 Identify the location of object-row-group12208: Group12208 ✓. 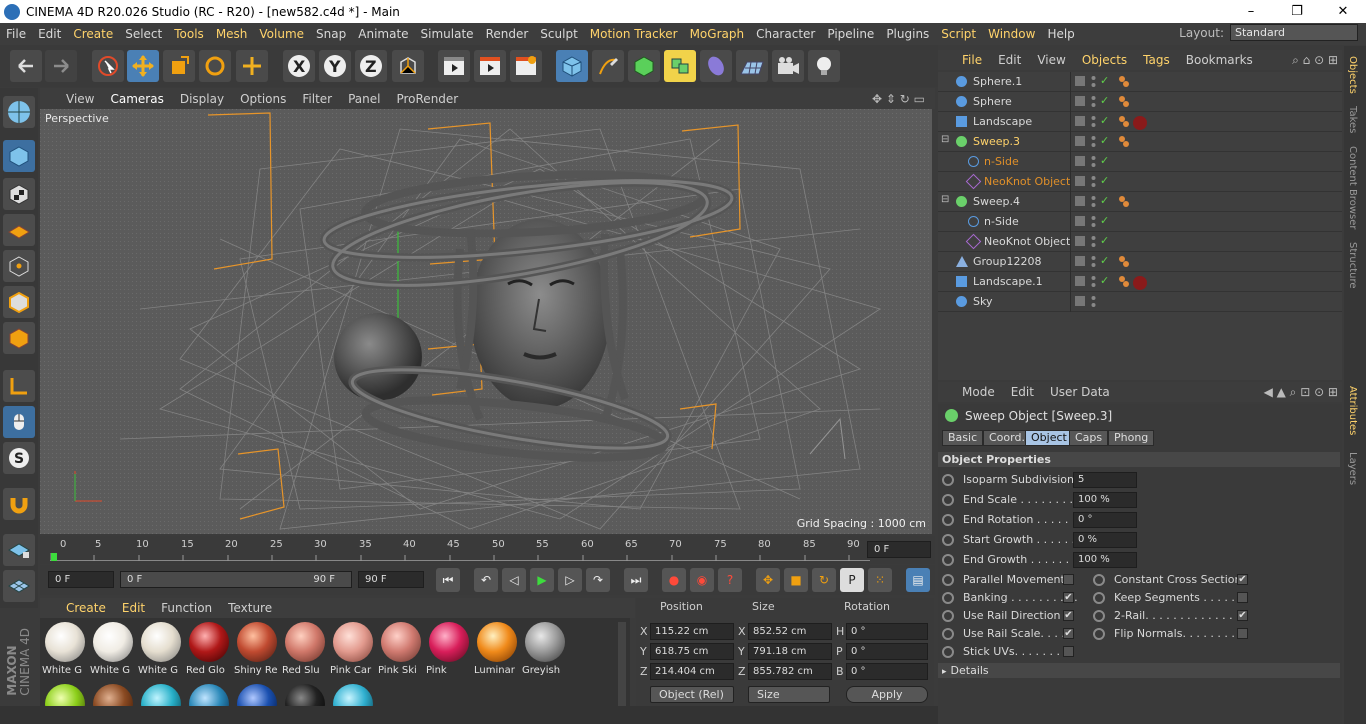
(1140, 262).